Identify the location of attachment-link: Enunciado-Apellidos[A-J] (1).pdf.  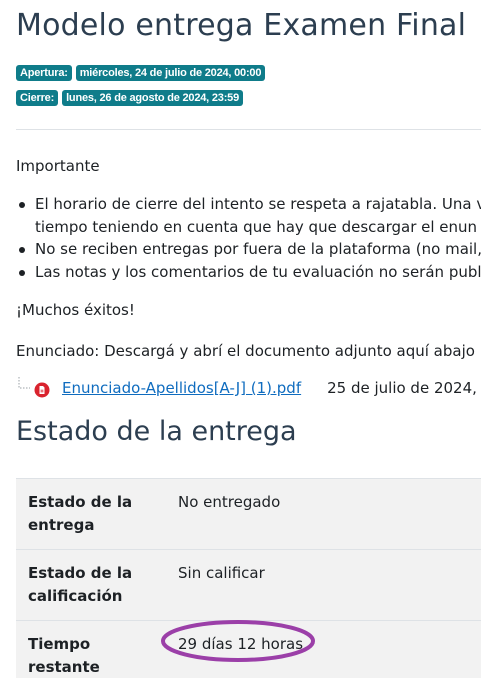
(181, 388).